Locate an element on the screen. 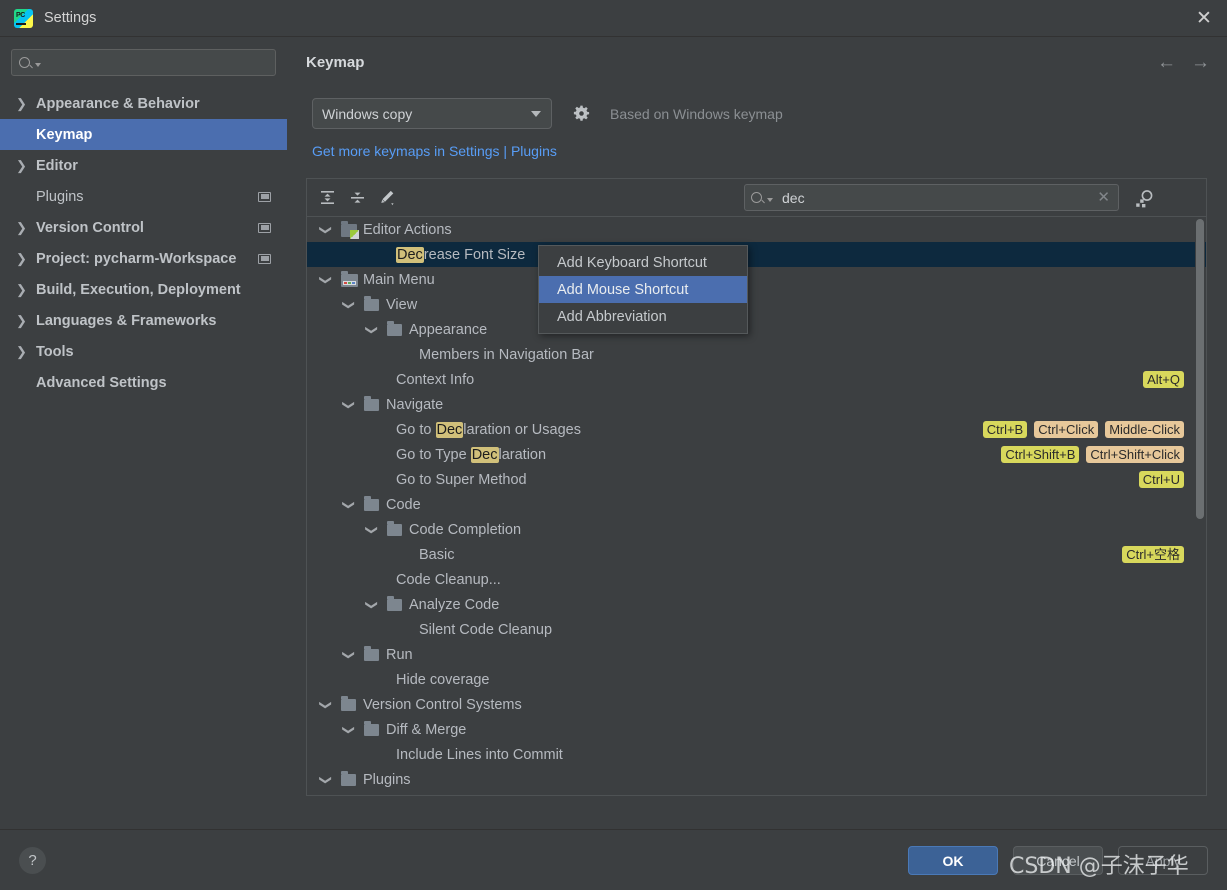 Image resolution: width=1227 pixels, height=890 pixels. tree-row: Hide coverage is located at coordinates (756, 679).